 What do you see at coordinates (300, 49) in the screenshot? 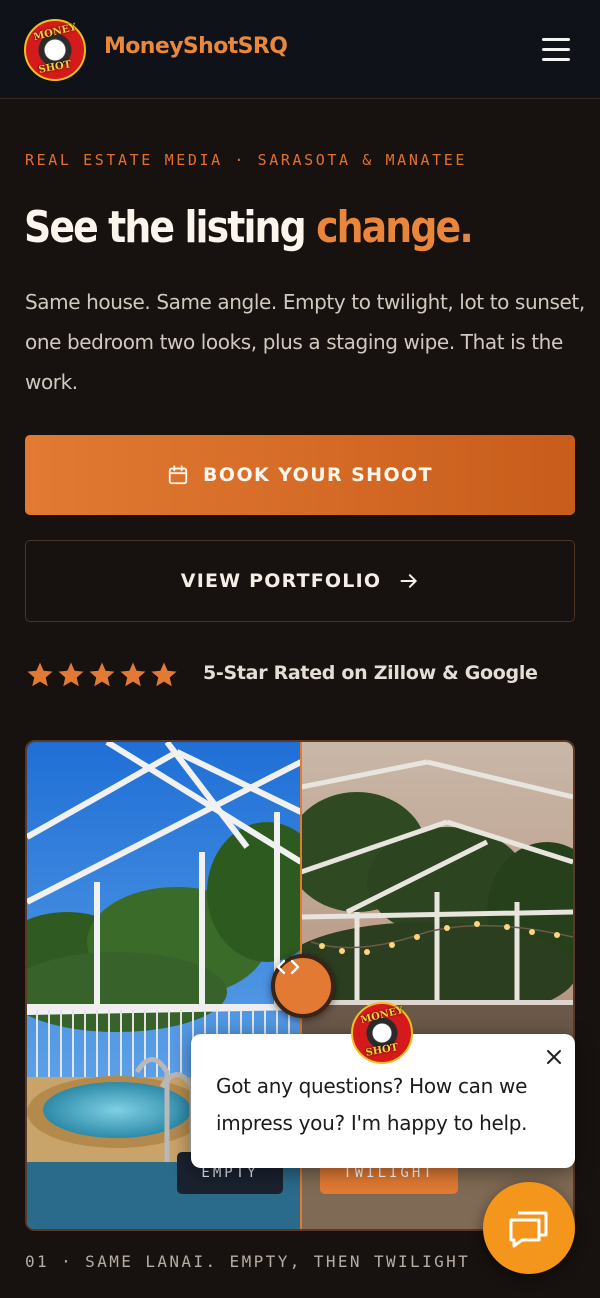
I see `site-header: MONEY SHOT MoneyShotSRQ` at bounding box center [300, 49].